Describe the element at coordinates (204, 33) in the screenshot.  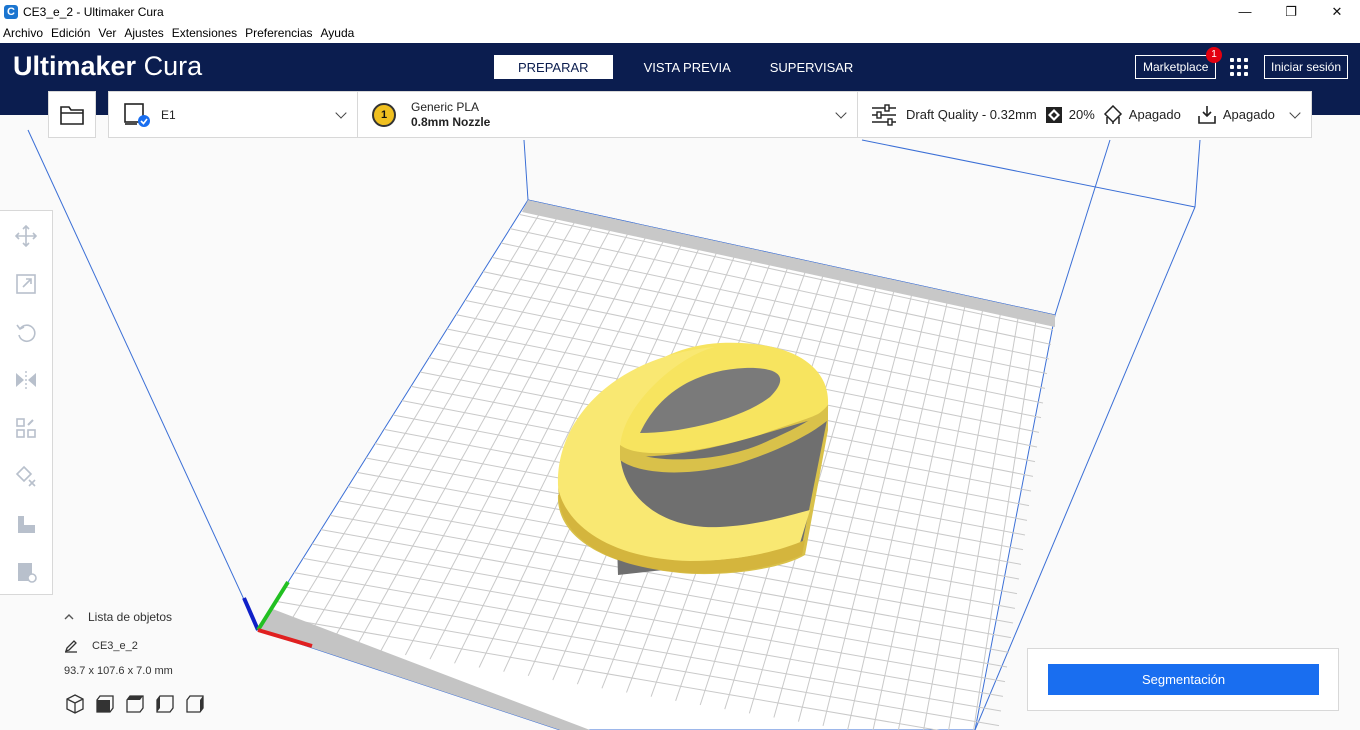
I see `menu-extensiones: Extensiones` at that location.